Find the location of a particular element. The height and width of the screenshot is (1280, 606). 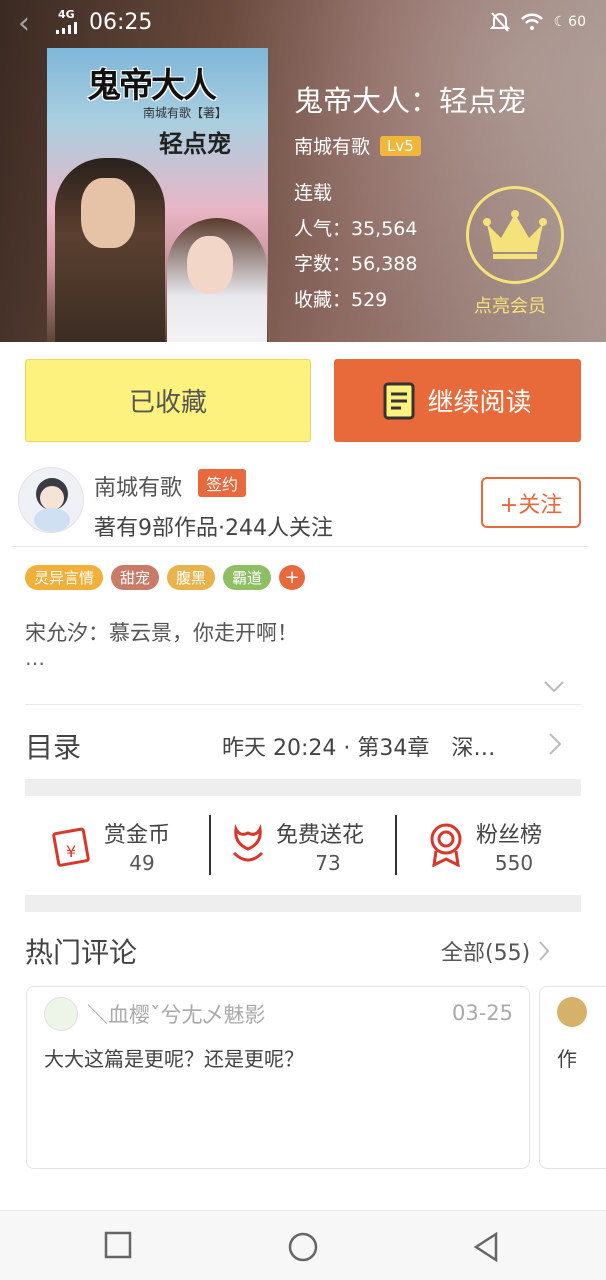

book-author-row: 南城有歌 Lv5 is located at coordinates (357, 145).